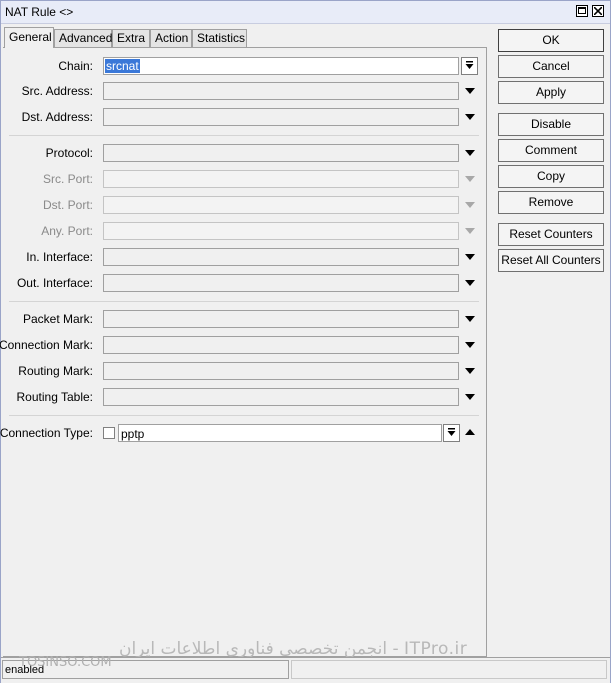 This screenshot has width=611, height=683. What do you see at coordinates (281, 66) in the screenshot?
I see `chain-input: srcnat` at bounding box center [281, 66].